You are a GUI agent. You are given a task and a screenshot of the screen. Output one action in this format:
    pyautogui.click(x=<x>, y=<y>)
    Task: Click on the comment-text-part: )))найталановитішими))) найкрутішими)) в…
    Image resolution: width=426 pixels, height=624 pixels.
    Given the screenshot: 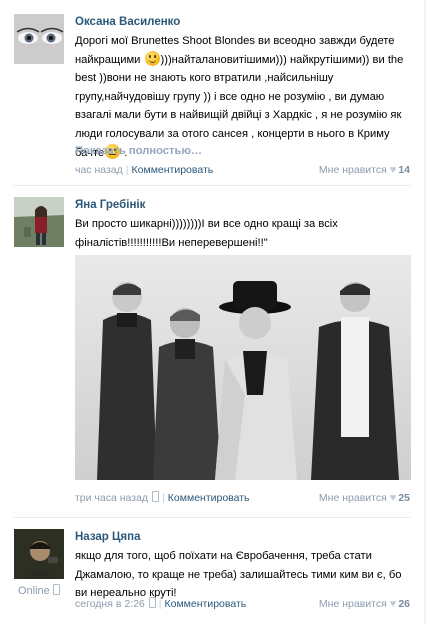 What is the action you would take?
    pyautogui.click(x=239, y=106)
    